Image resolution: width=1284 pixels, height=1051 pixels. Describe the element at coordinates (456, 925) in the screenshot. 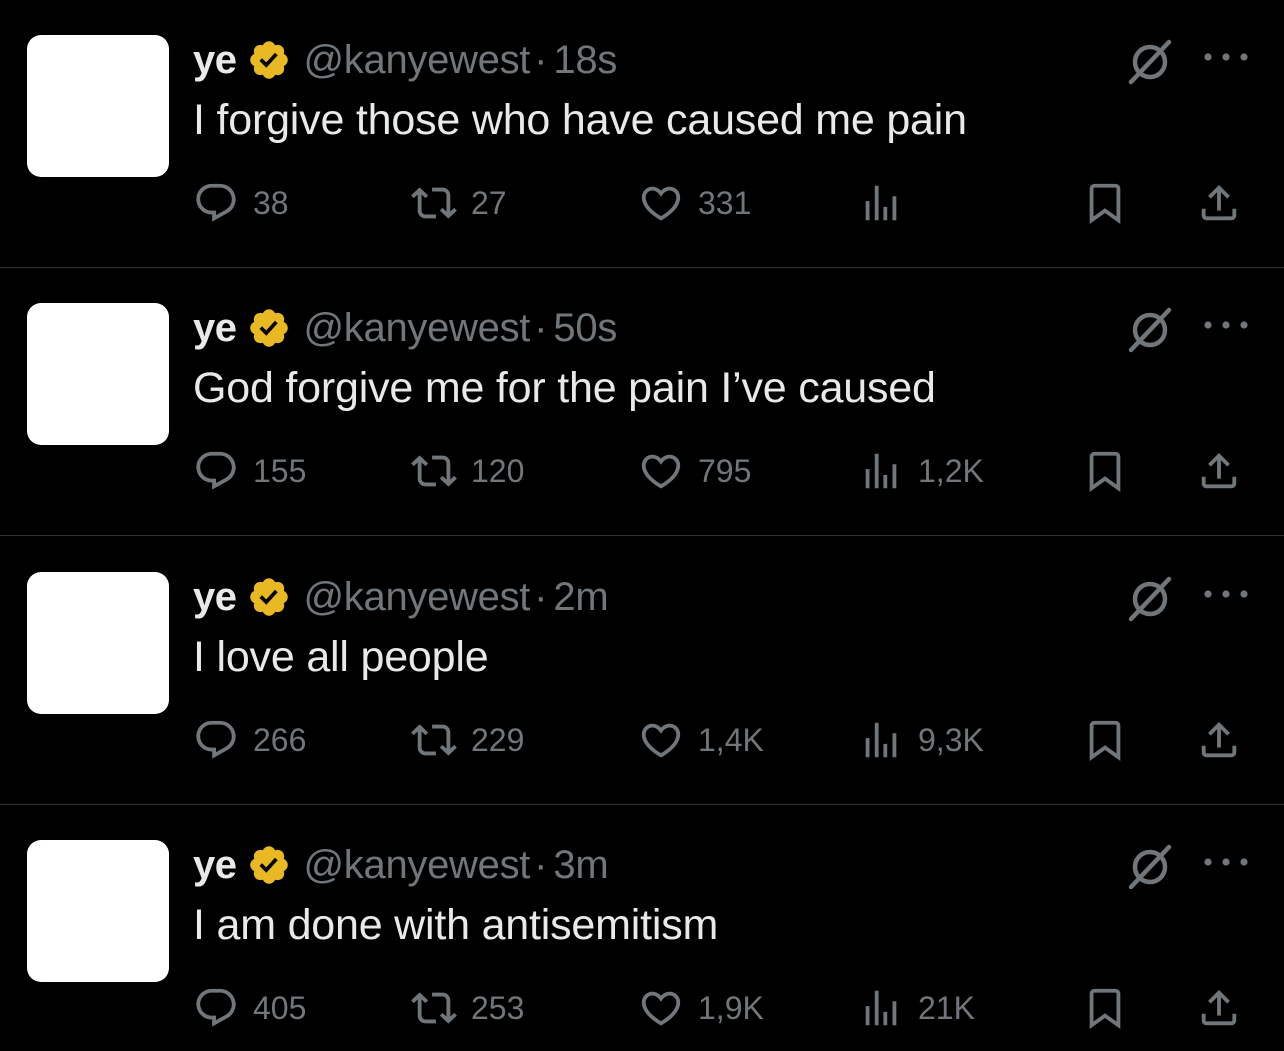

I see `tweet-text: I am done with antisemitism` at that location.